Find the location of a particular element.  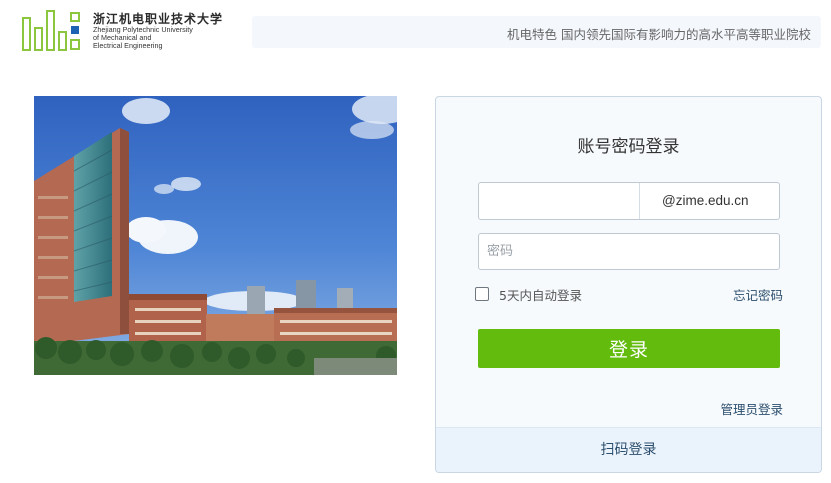

remember-checkbox is located at coordinates (482, 294).